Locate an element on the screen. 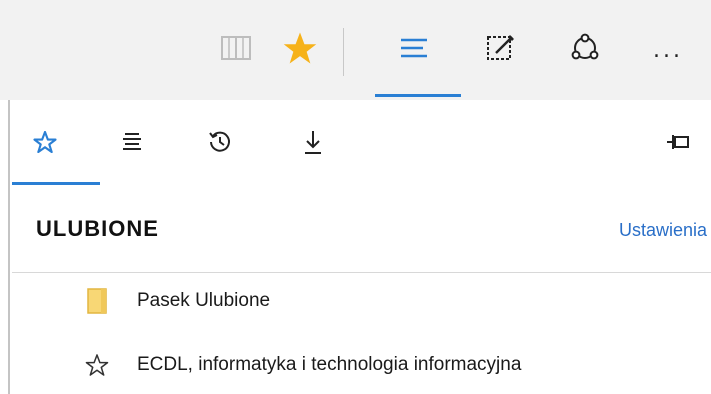  pin-button is located at coordinates (678, 144).